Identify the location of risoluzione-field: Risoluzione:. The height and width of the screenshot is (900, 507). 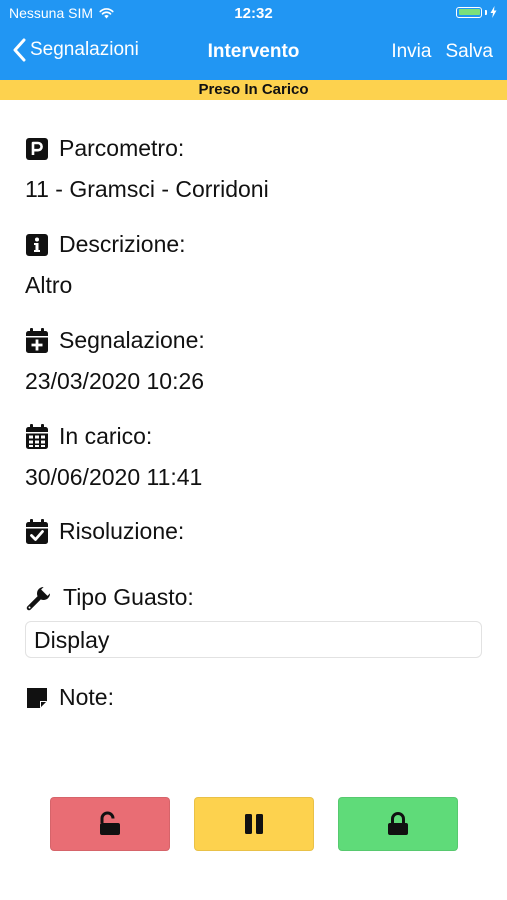
(253, 531).